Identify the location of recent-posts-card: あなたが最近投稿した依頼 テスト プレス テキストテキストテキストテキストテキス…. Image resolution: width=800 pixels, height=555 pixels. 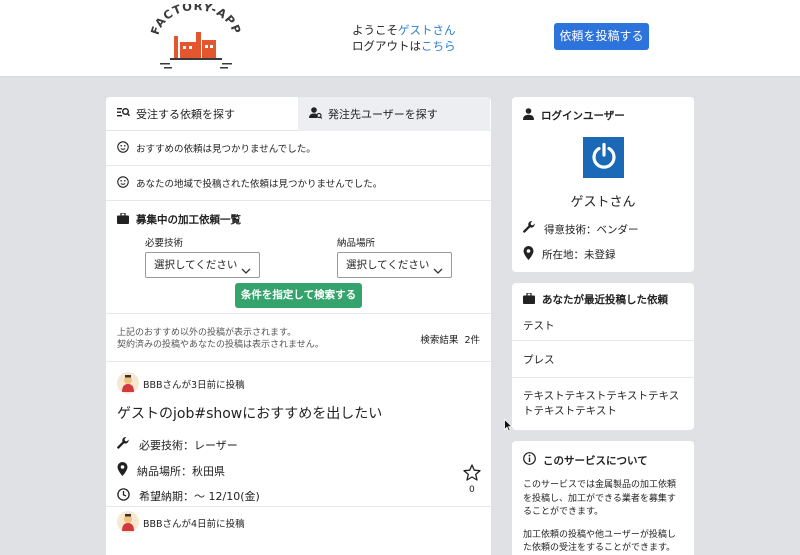
(603, 356).